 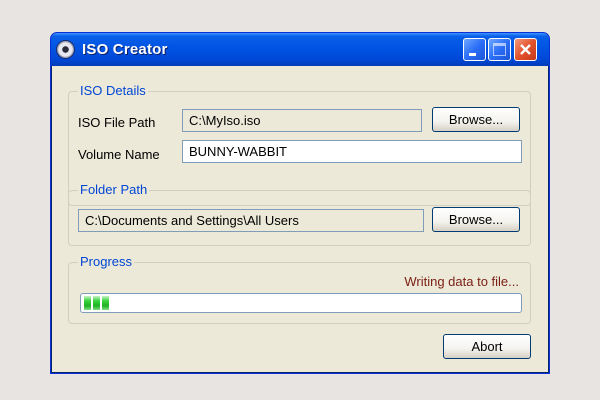 I want to click on close-button, so click(x=525, y=49).